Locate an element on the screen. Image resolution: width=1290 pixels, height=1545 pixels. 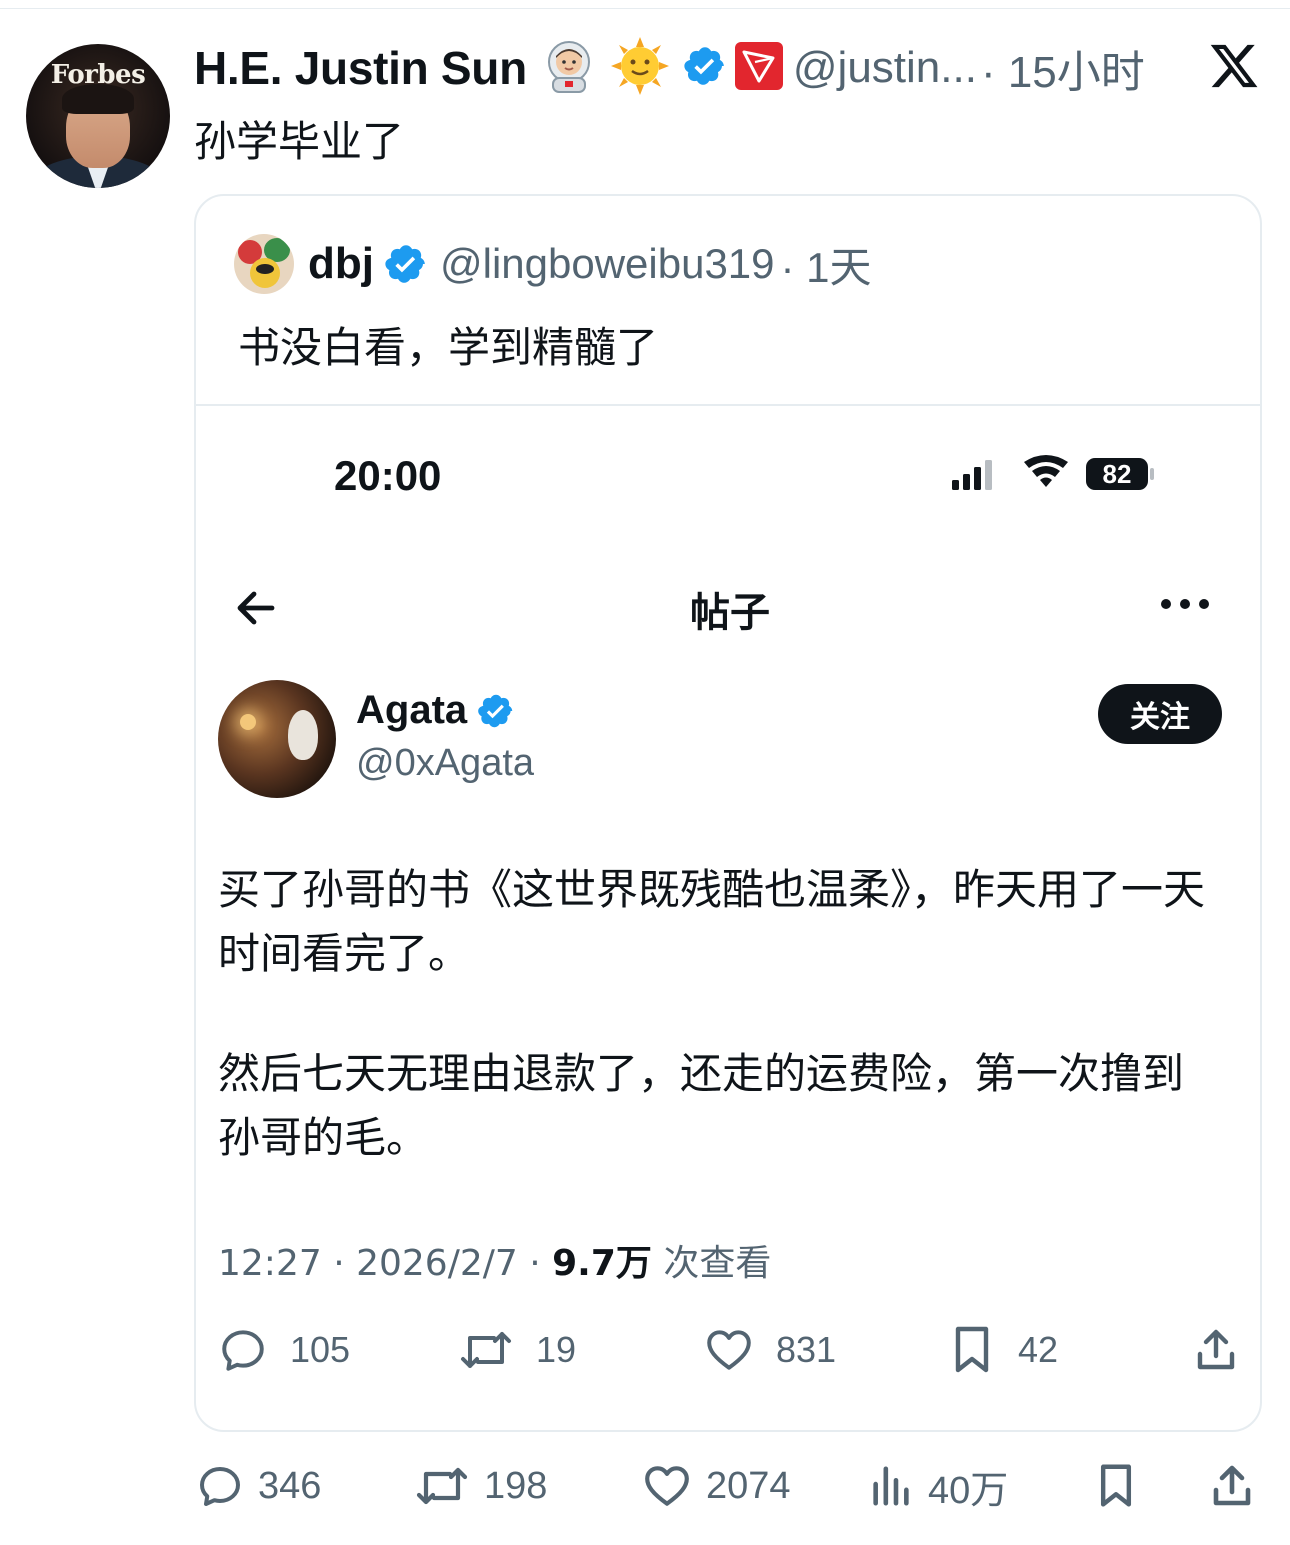
wifi-icon is located at coordinates (1046, 471).